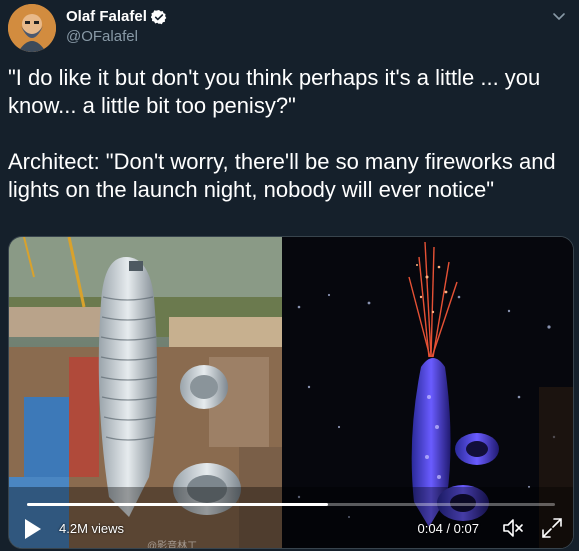 This screenshot has height=551, width=579. I want to click on fullscreen-icon, so click(552, 528).